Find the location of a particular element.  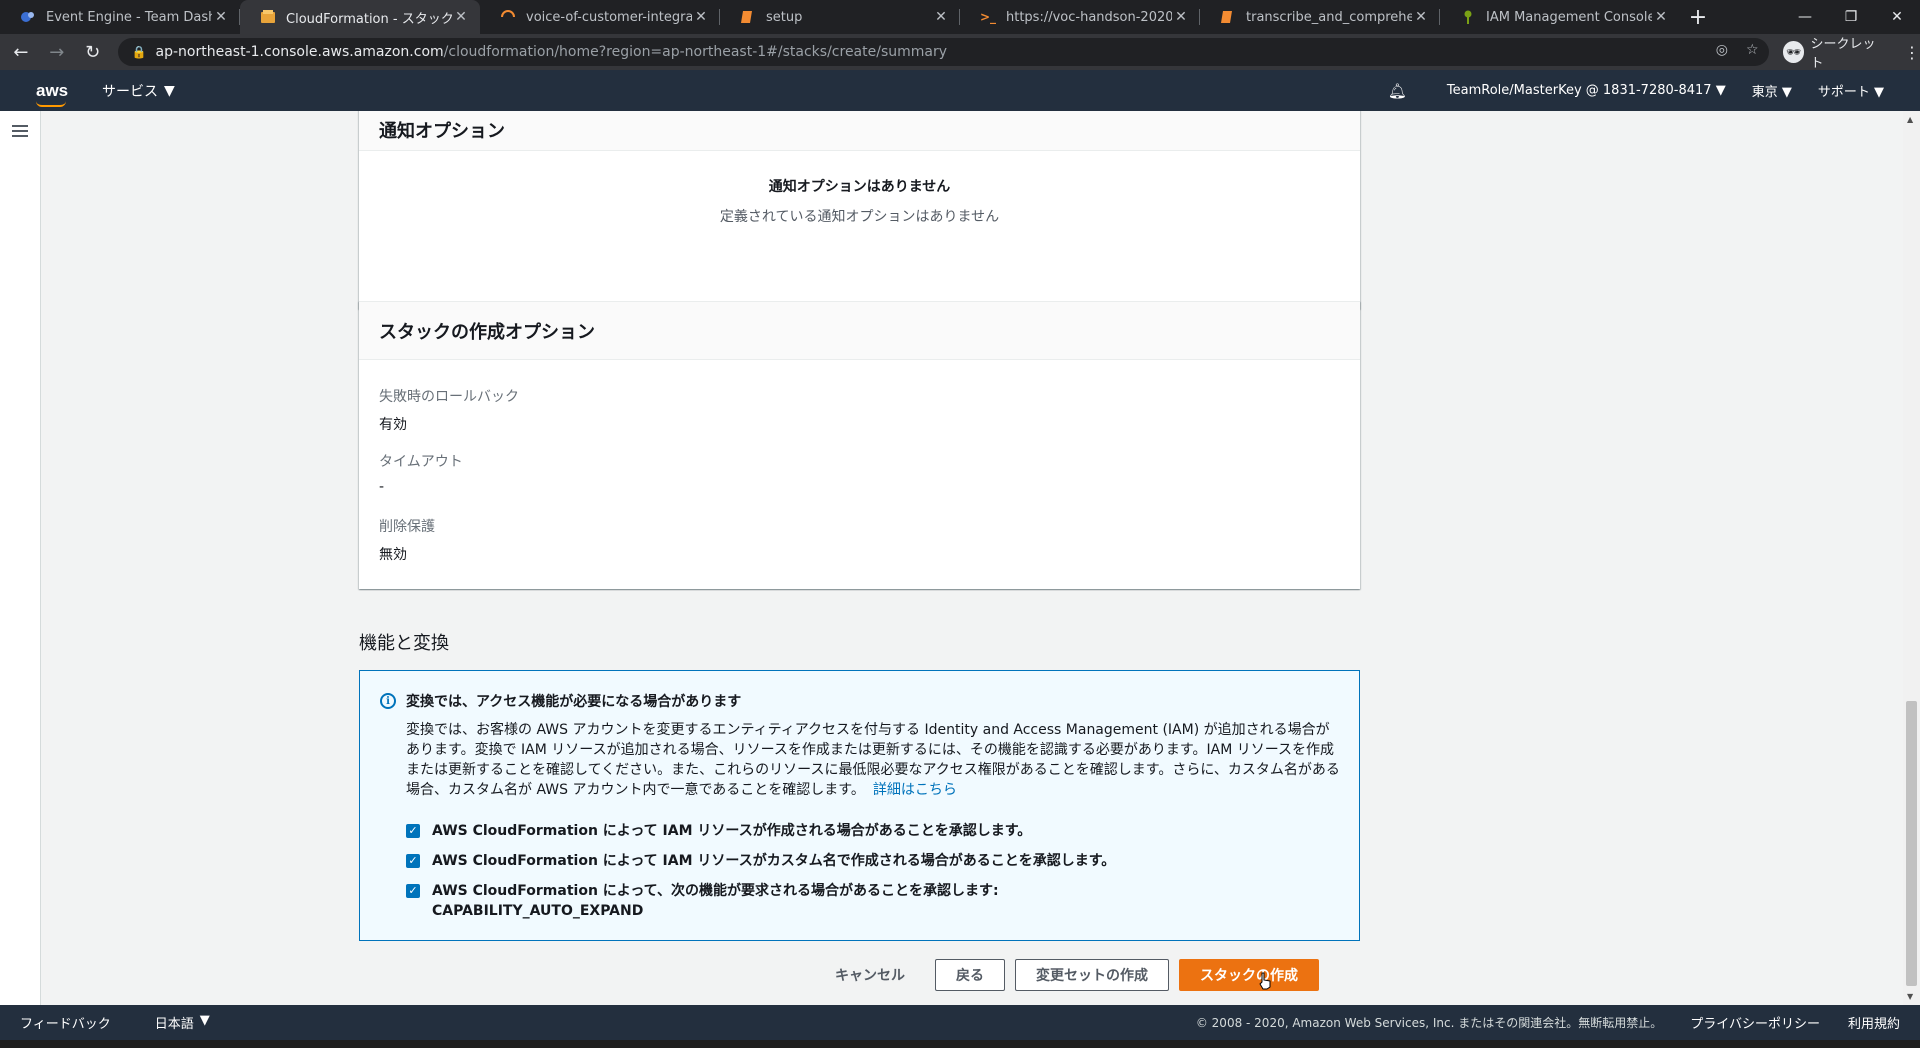

empty-state-title: 通知オプションはありません is located at coordinates (859, 187).